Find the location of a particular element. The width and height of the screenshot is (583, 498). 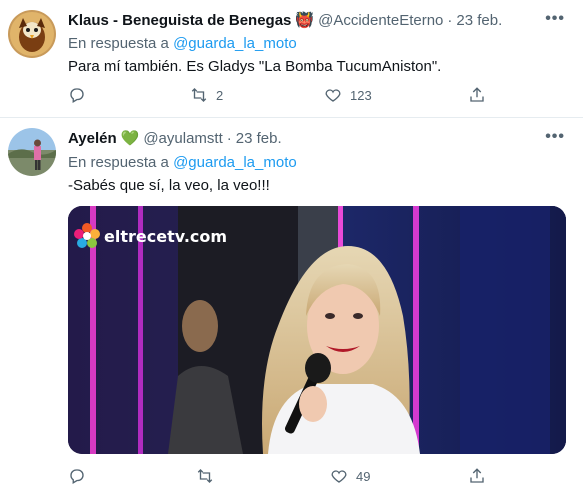

eltrece-logo-icon is located at coordinates (87, 235).